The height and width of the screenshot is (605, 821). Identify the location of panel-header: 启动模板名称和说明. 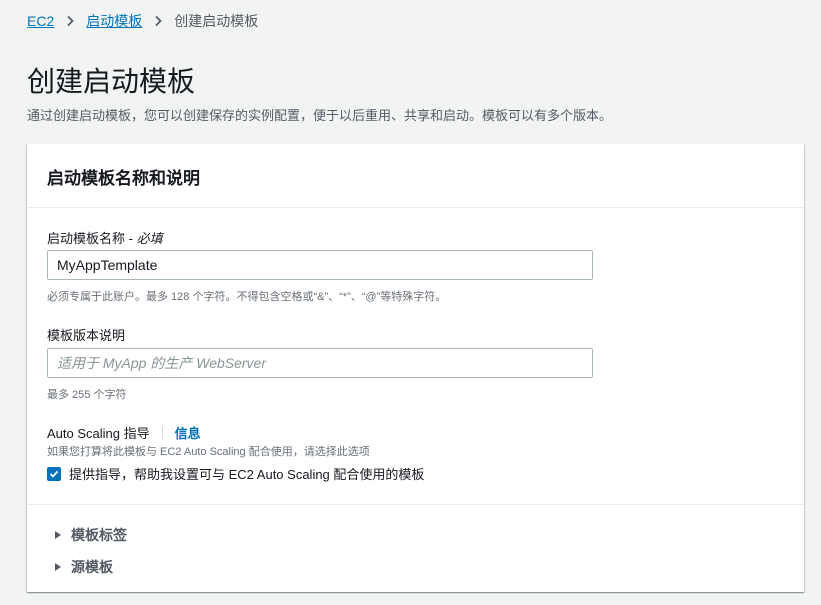
(415, 176).